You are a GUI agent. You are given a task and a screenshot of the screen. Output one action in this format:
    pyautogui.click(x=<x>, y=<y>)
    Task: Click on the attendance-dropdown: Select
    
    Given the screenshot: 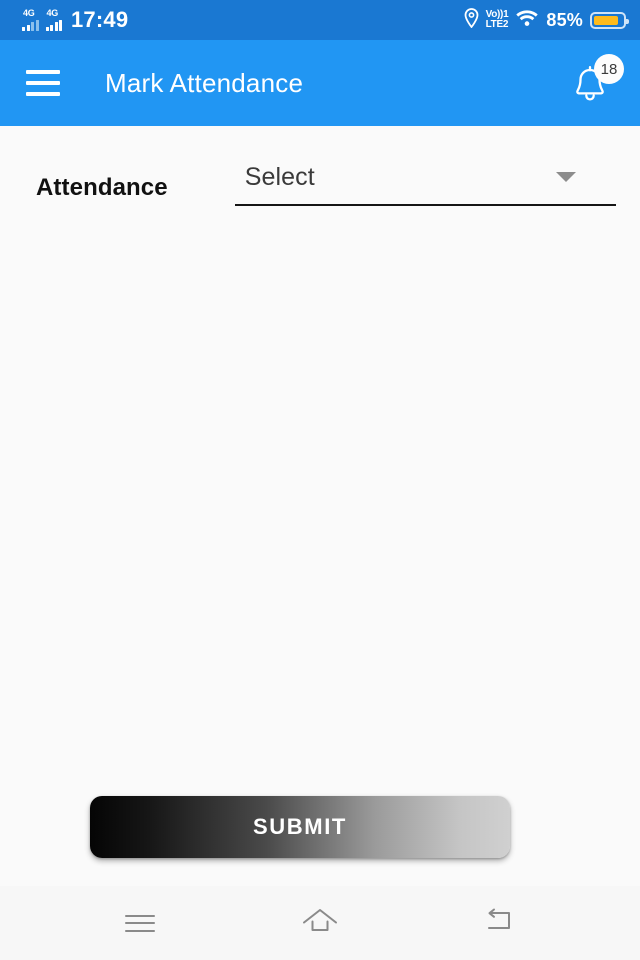 What is the action you would take?
    pyautogui.click(x=425, y=178)
    